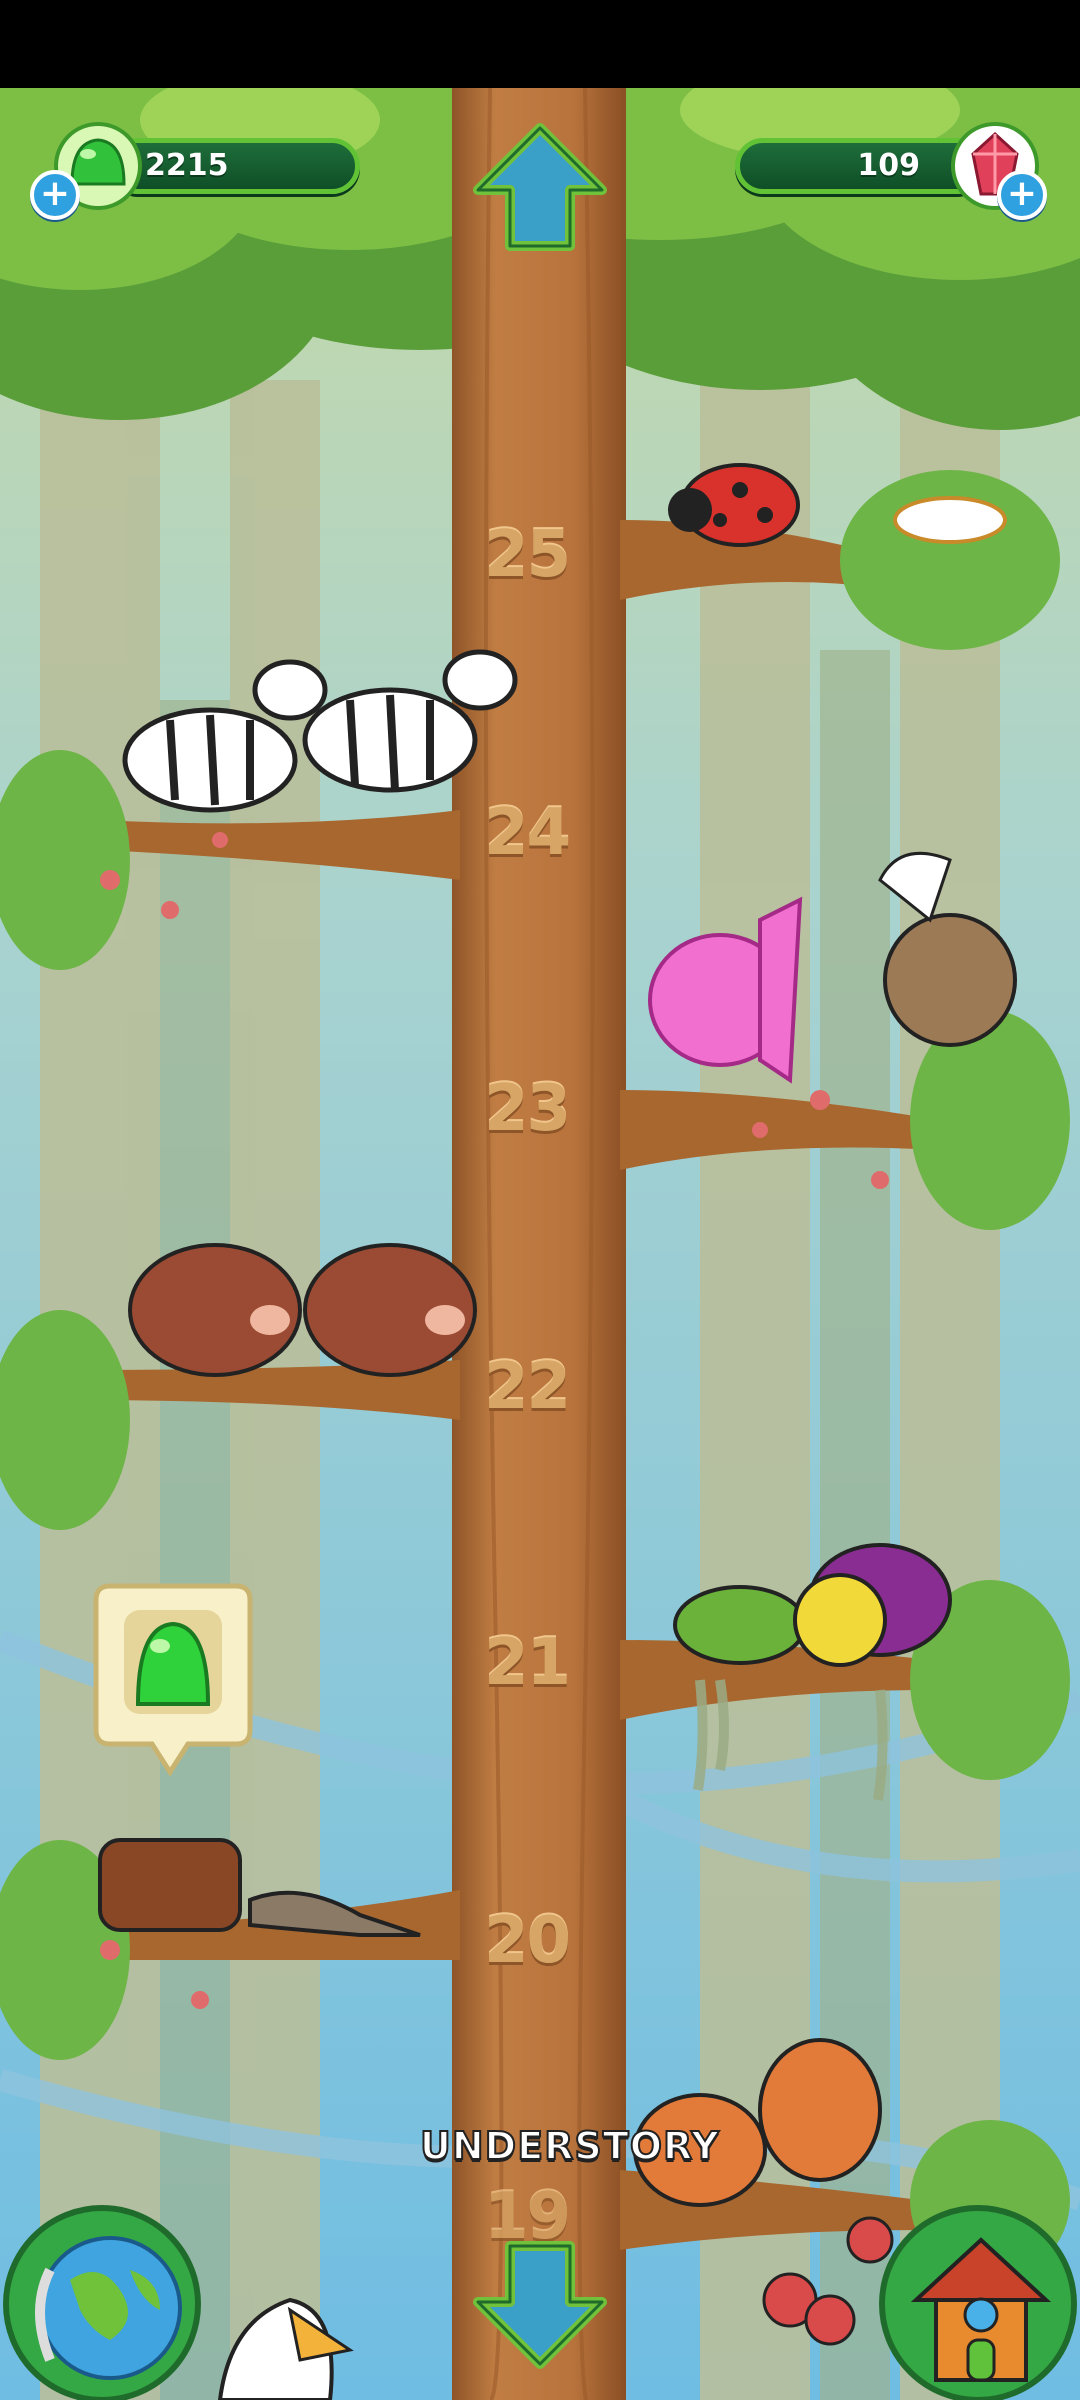 This screenshot has width=1080, height=2400. I want to click on tree-level-20: 20, so click(527, 1941).